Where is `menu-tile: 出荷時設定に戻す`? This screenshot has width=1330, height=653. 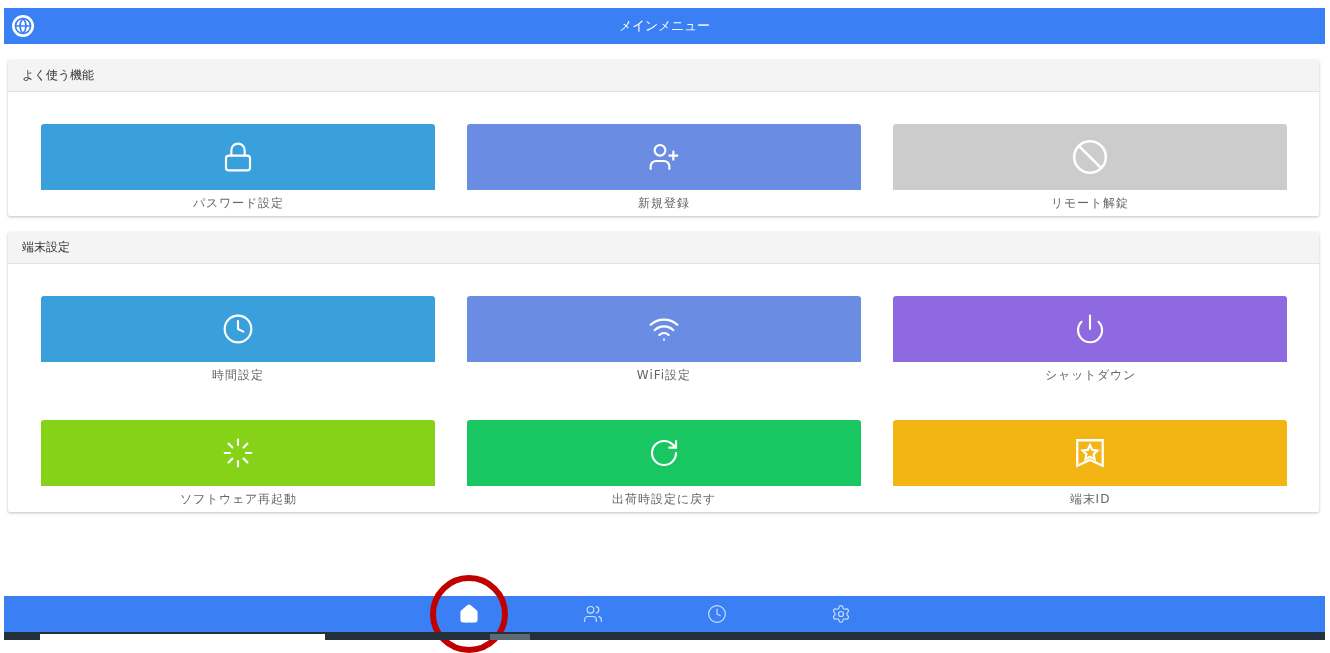 menu-tile: 出荷時設定に戻す is located at coordinates (664, 466).